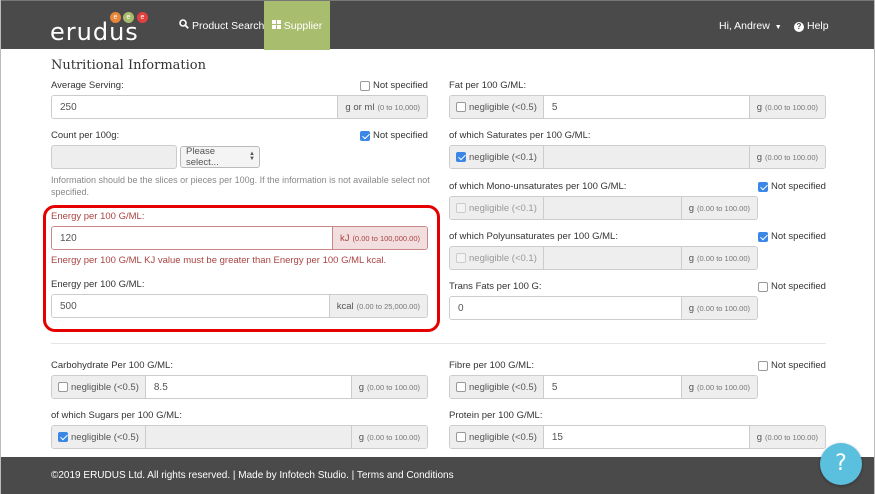 The height and width of the screenshot is (494, 875). Describe the element at coordinates (841, 464) in the screenshot. I see `help-chat-button: ?` at that location.